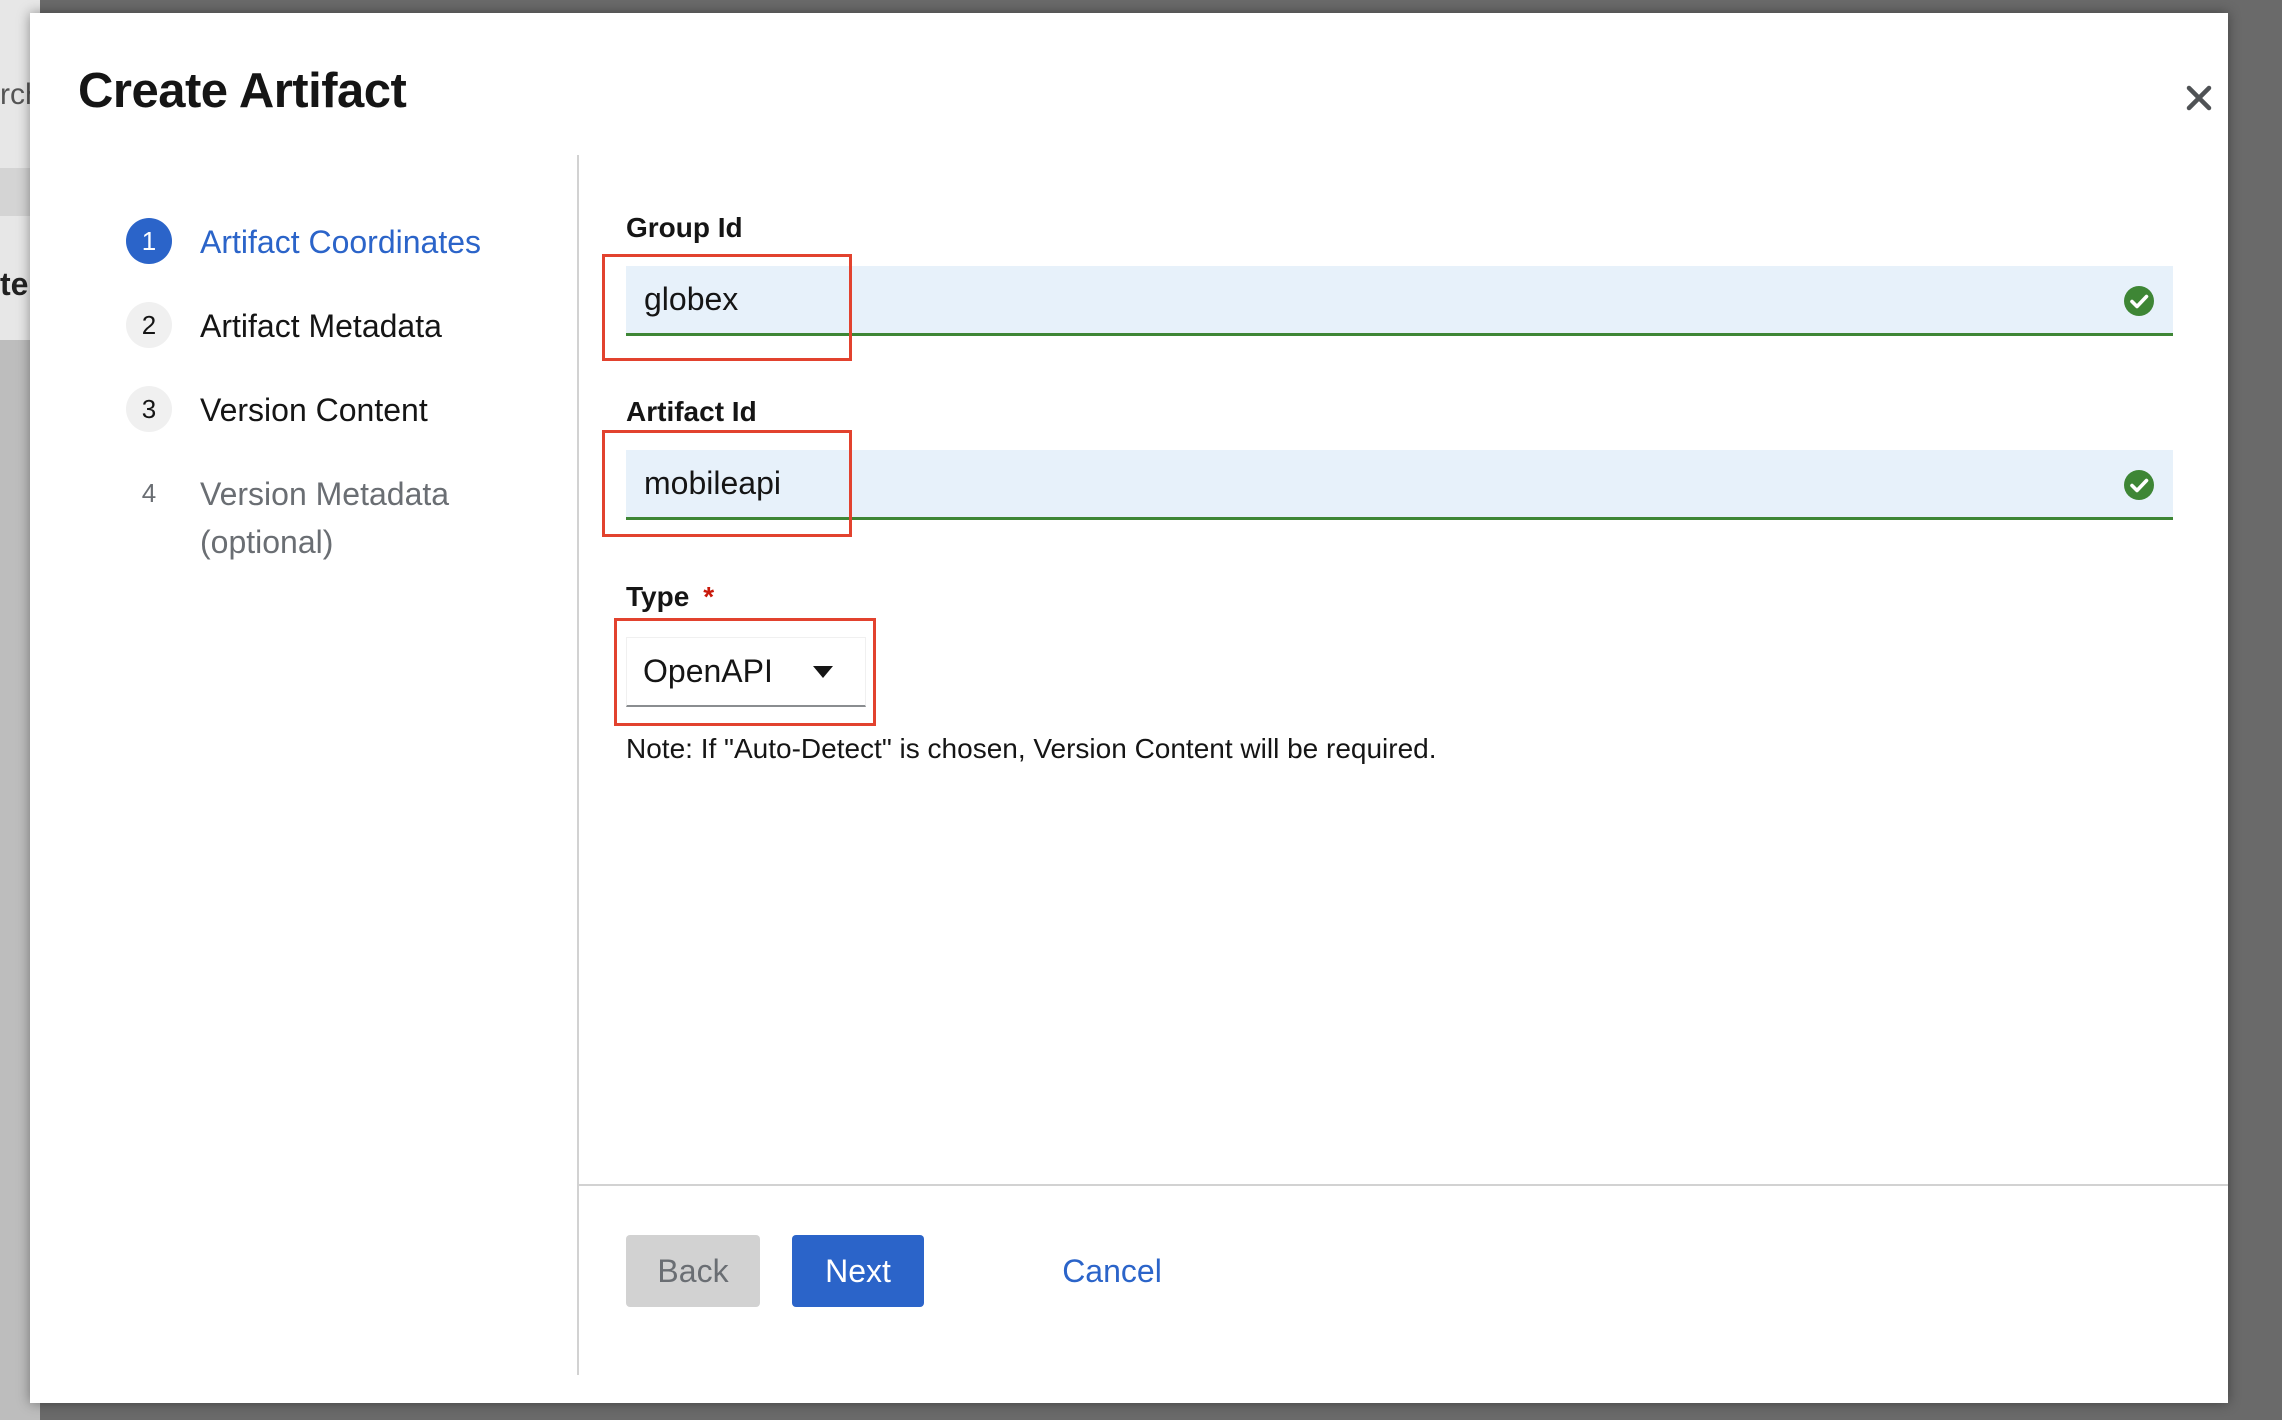  Describe the element at coordinates (314, 410) in the screenshot. I see `step-label: Version Content` at that location.